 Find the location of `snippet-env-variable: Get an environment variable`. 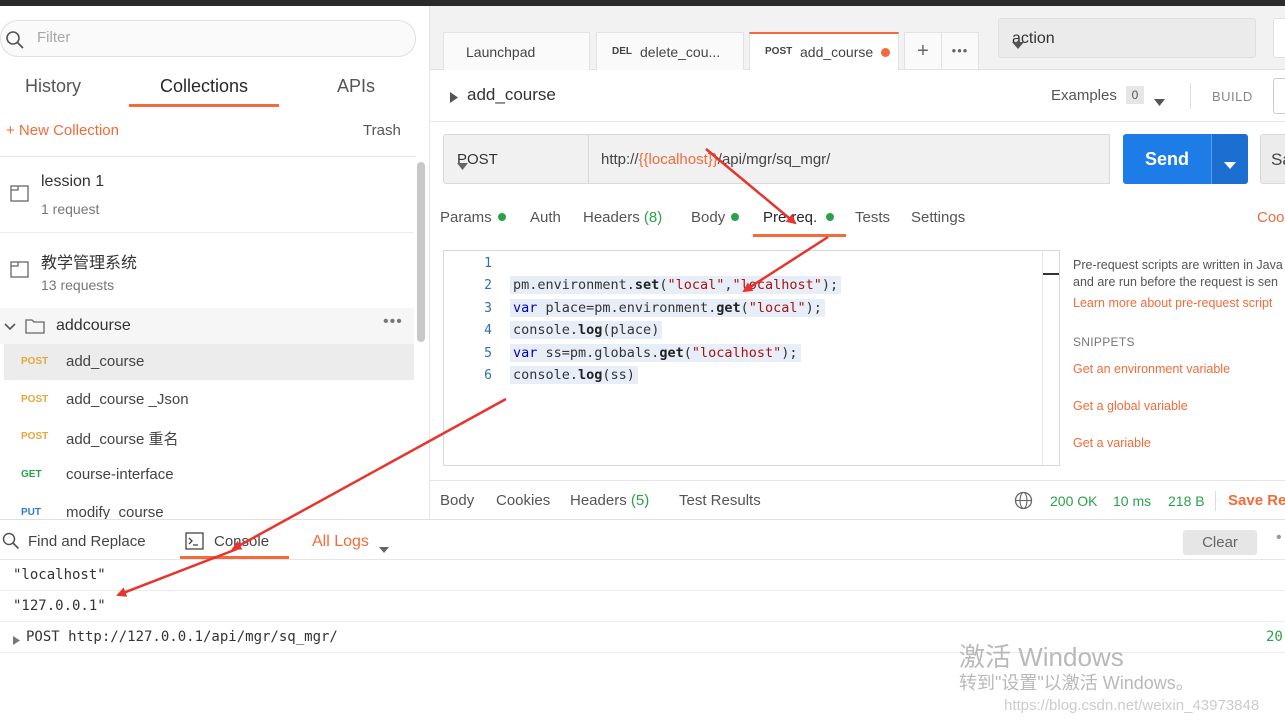

snippet-env-variable: Get an environment variable is located at coordinates (1151, 369).